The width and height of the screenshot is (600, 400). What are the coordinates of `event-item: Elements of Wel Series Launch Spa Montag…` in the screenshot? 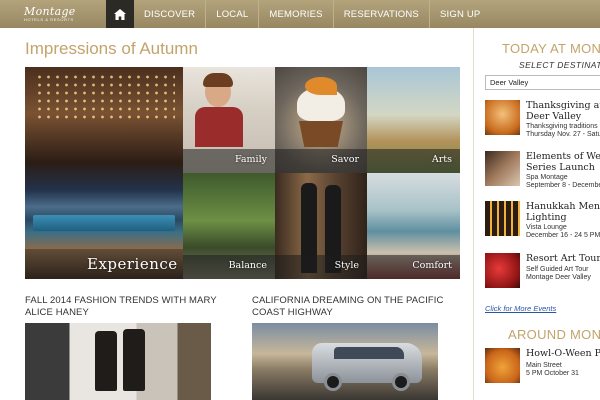 It's located at (542, 171).